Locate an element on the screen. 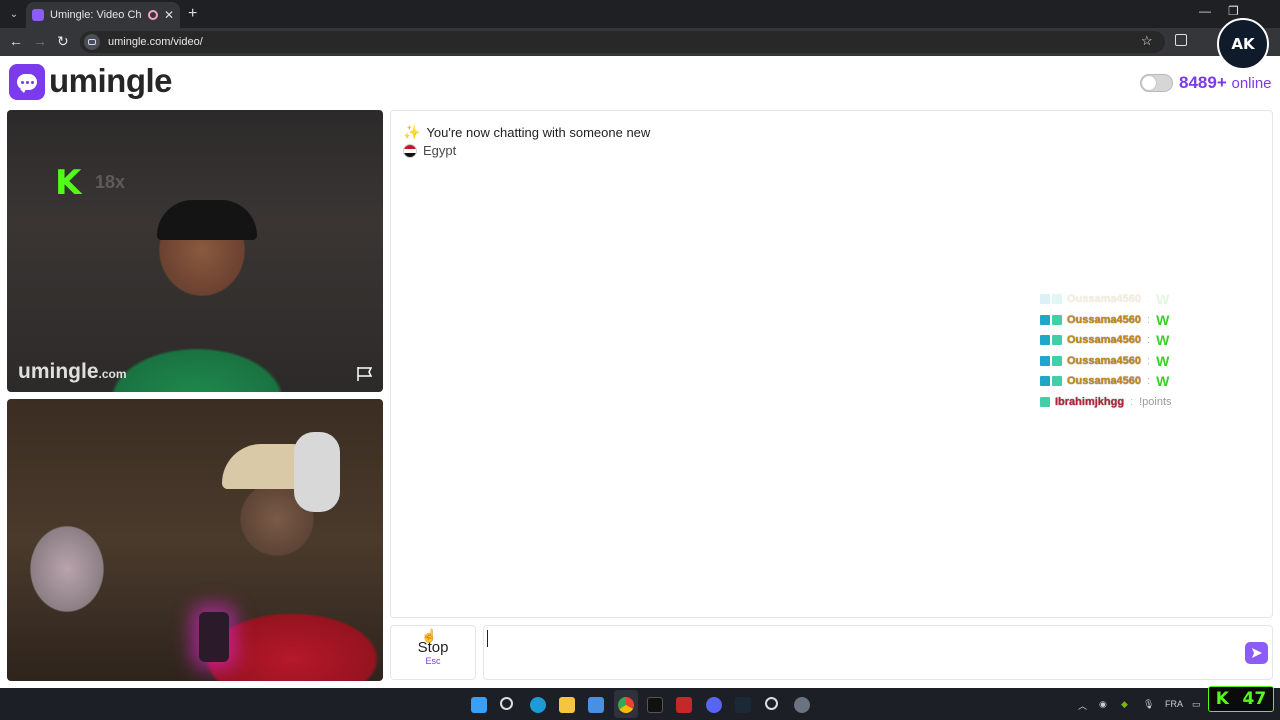  address-url: umingle.com/video/ is located at coordinates (155, 42).